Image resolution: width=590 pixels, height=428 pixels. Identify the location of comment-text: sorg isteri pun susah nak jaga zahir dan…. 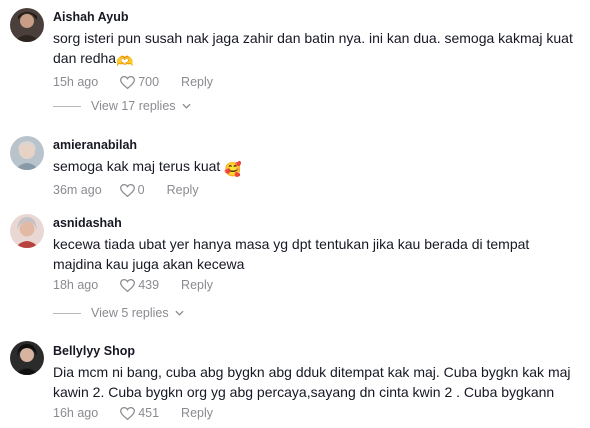
(317, 49).